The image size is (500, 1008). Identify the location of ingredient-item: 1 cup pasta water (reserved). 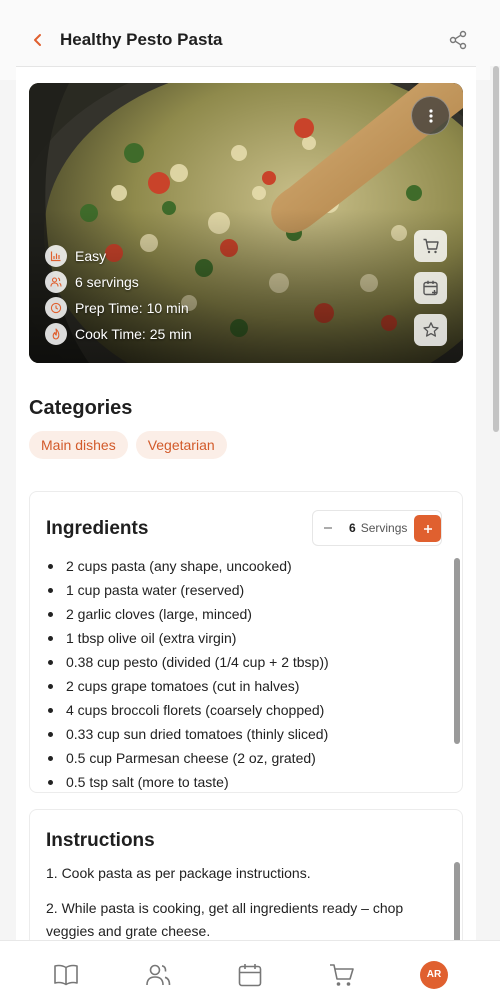
(243, 590).